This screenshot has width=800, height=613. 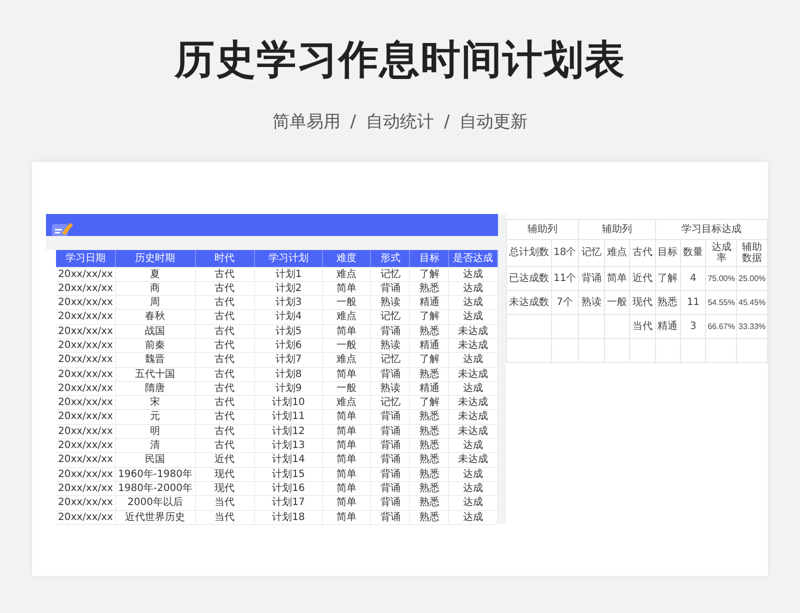 I want to click on table-cell: 1980年-2000年, so click(x=155, y=488).